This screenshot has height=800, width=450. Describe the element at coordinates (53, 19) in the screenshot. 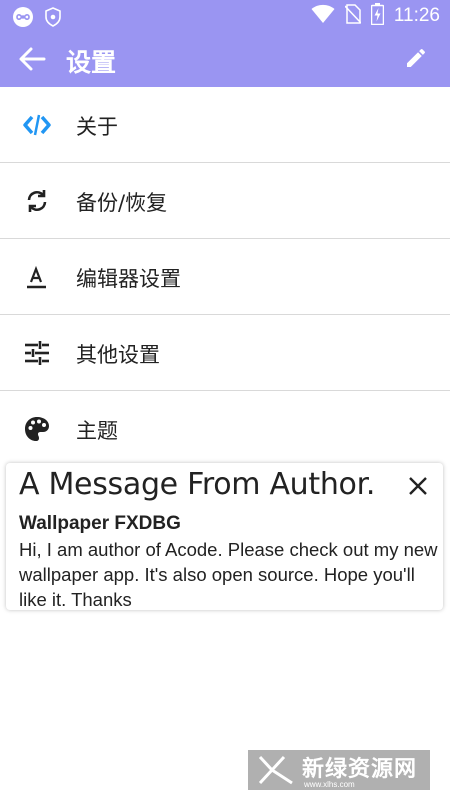

I see `shield-icon` at that location.